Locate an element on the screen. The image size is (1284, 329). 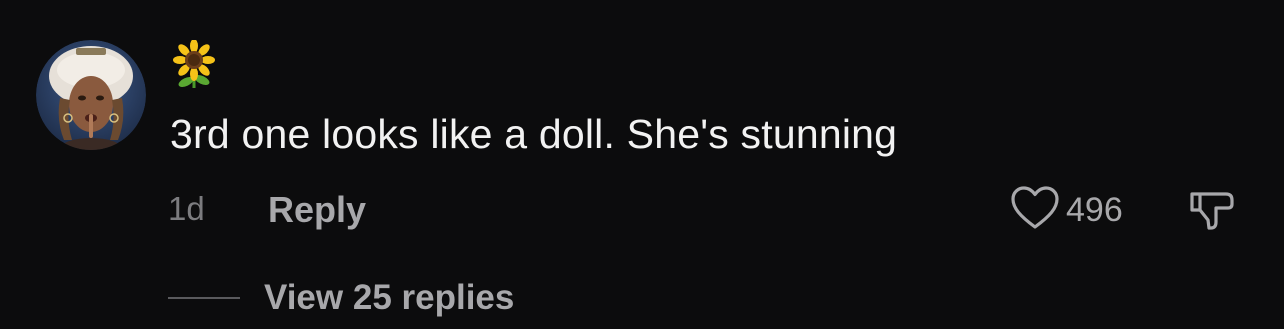
comment-timestamp: 1d is located at coordinates (186, 208).